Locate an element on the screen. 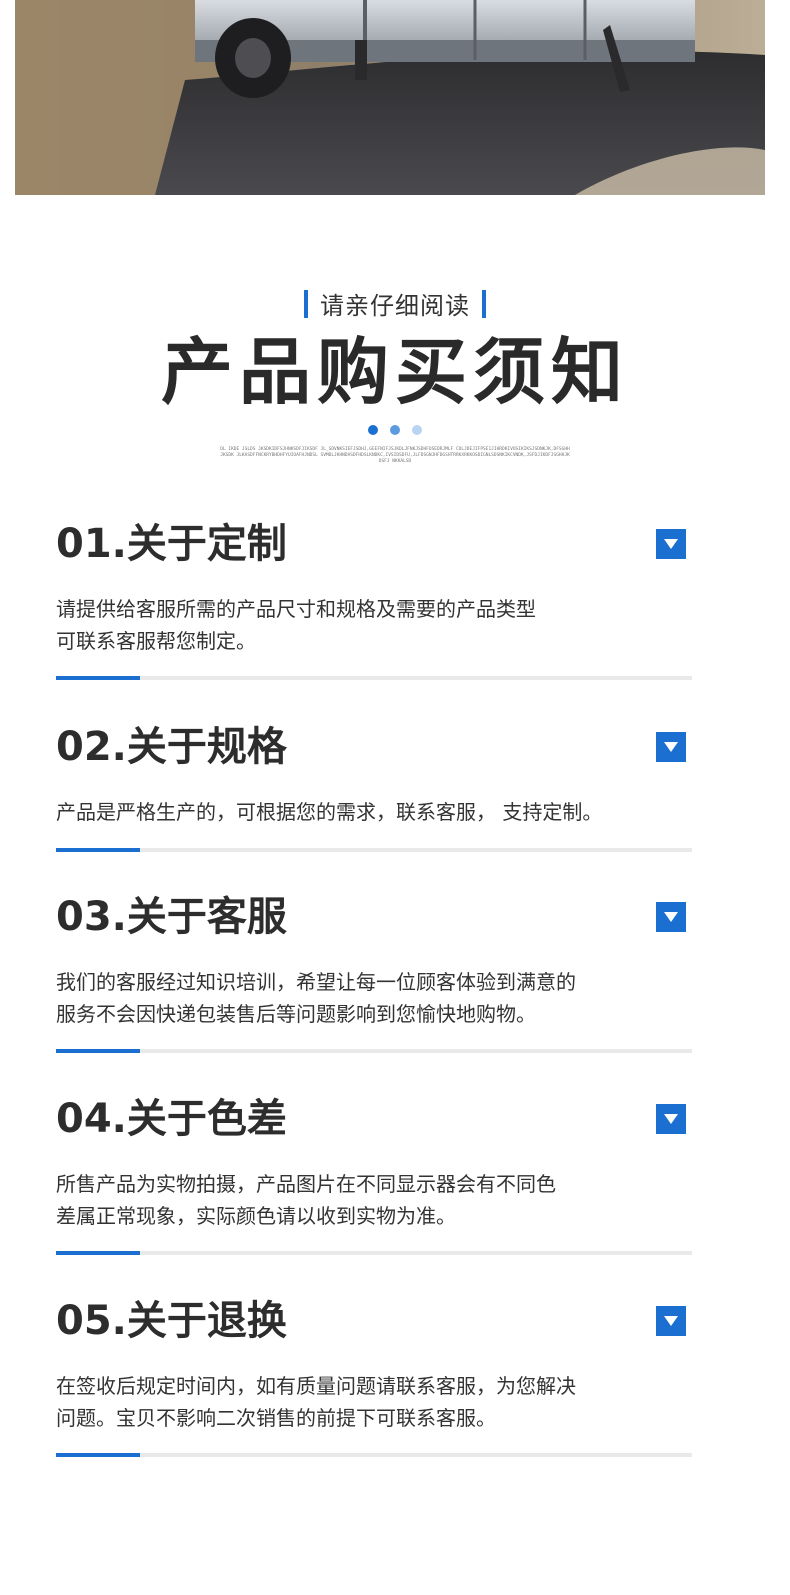 The width and height of the screenshot is (790, 1595). hero-photo is located at coordinates (390, 97).